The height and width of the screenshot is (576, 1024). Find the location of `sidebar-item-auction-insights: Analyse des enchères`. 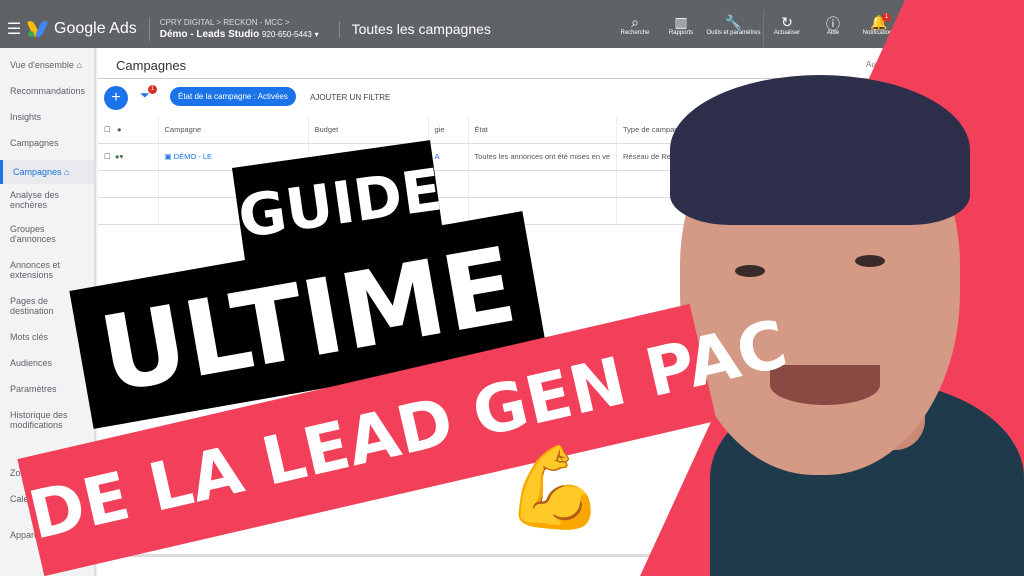

sidebar-item-auction-insights: Analyse des enchères is located at coordinates (47, 204).